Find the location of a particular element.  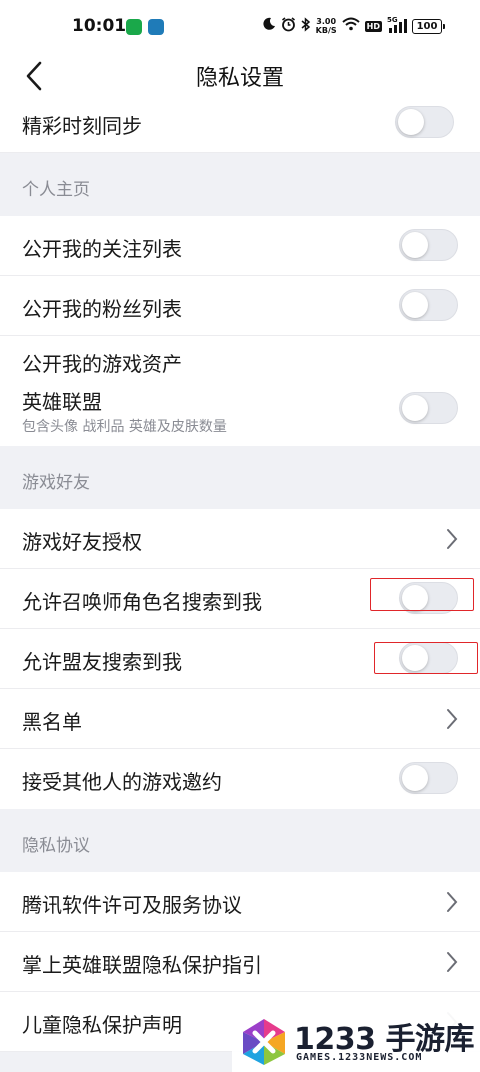

accept-invites-row: 接受其他人的游戏邀约 is located at coordinates (240, 779).